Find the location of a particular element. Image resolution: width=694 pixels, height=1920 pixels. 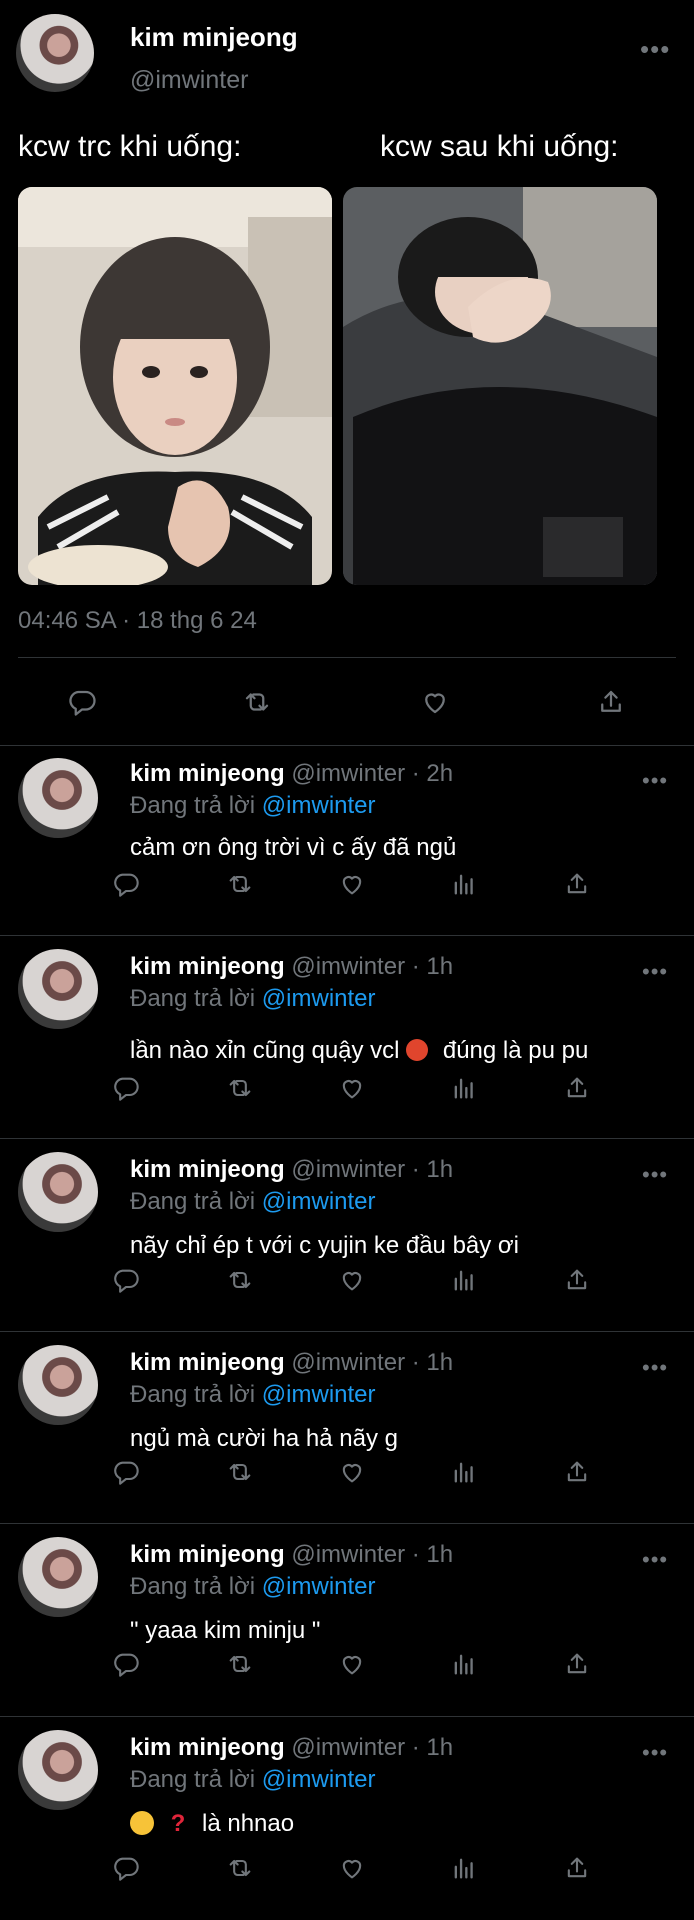

author-name: kim minjeong is located at coordinates (214, 37).